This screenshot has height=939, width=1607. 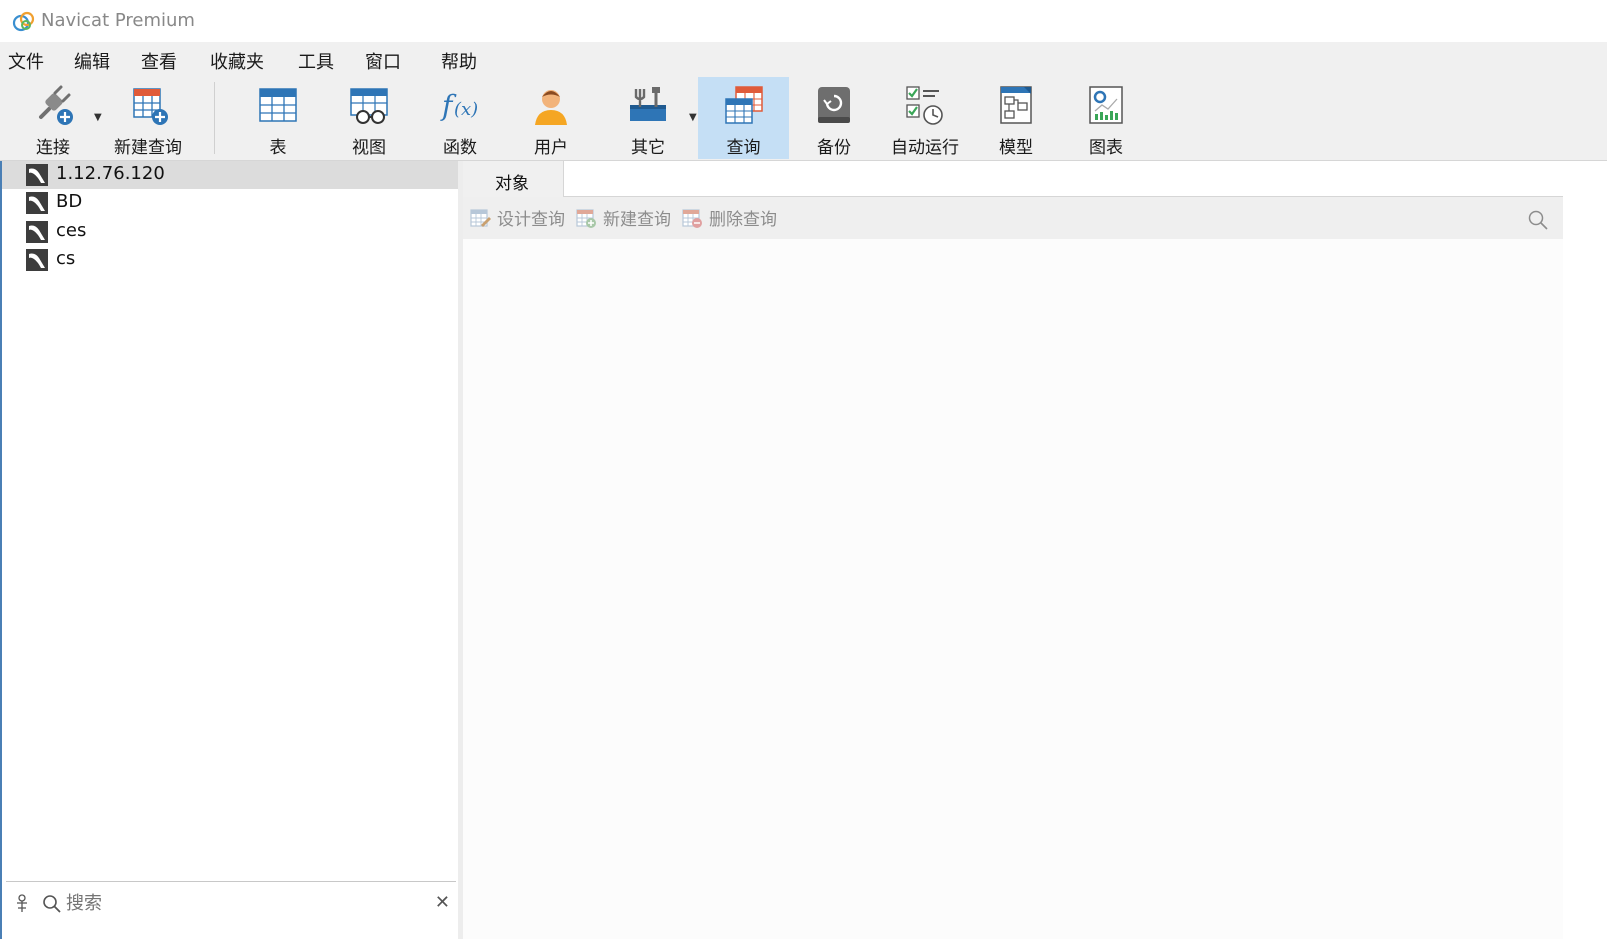 What do you see at coordinates (1016, 105) in the screenshot?
I see `model-icon` at bounding box center [1016, 105].